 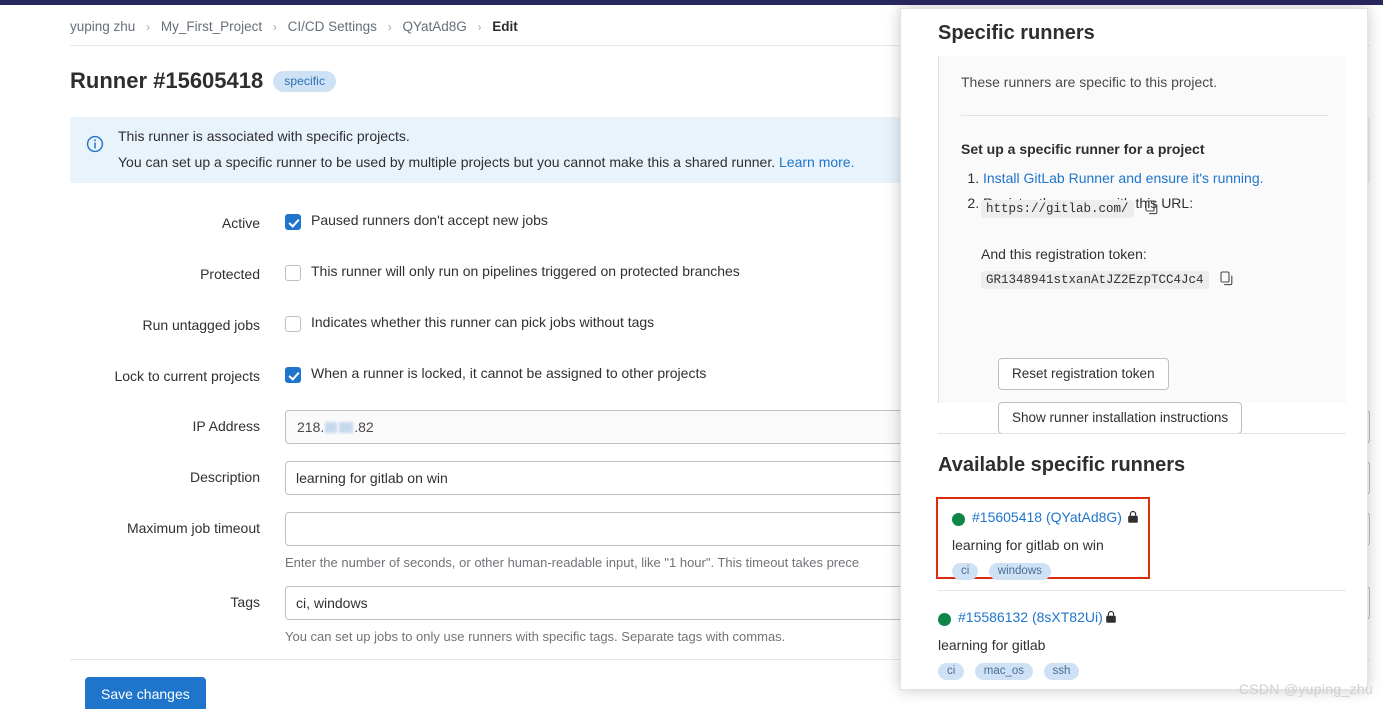 What do you see at coordinates (1047, 517) in the screenshot?
I see `runner-name-link: #15605418 (QYatAd8G)` at bounding box center [1047, 517].